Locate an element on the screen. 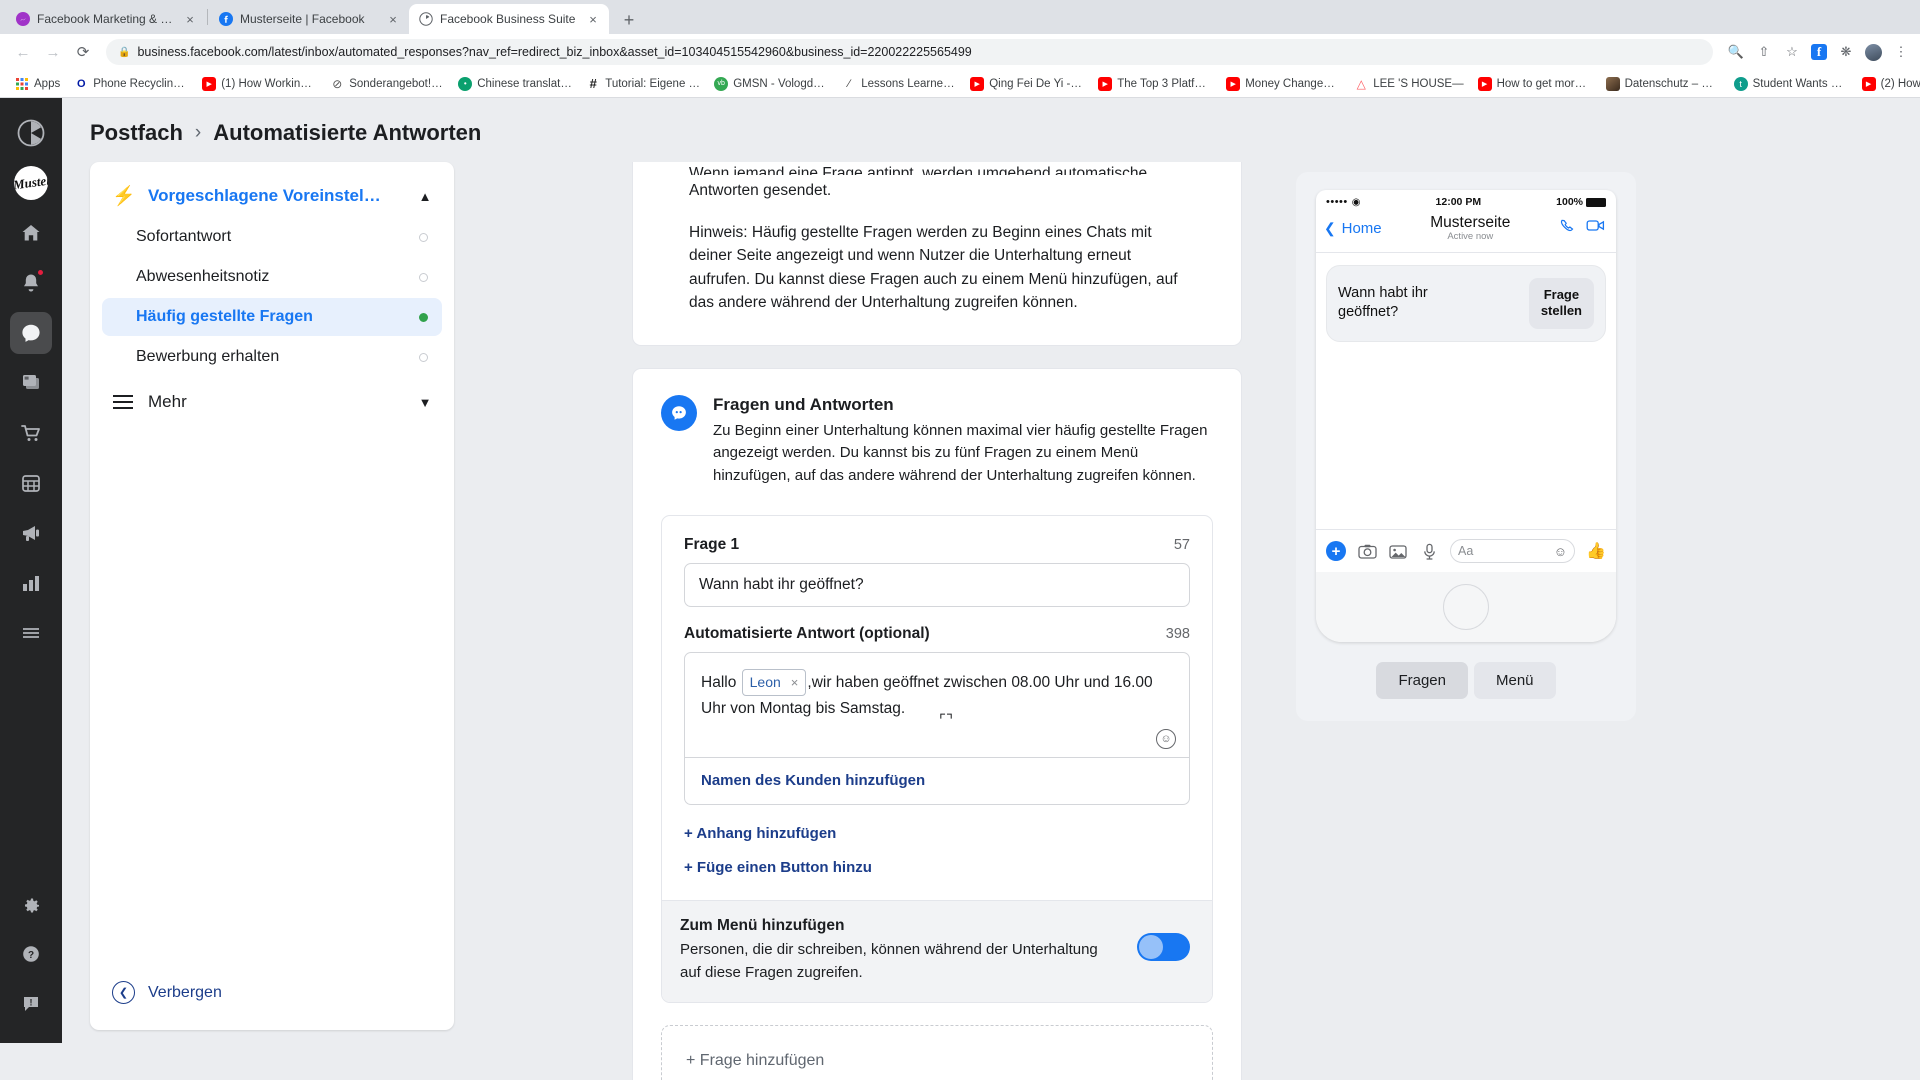 The width and height of the screenshot is (1920, 1080). camera-icon is located at coordinates (1367, 551).